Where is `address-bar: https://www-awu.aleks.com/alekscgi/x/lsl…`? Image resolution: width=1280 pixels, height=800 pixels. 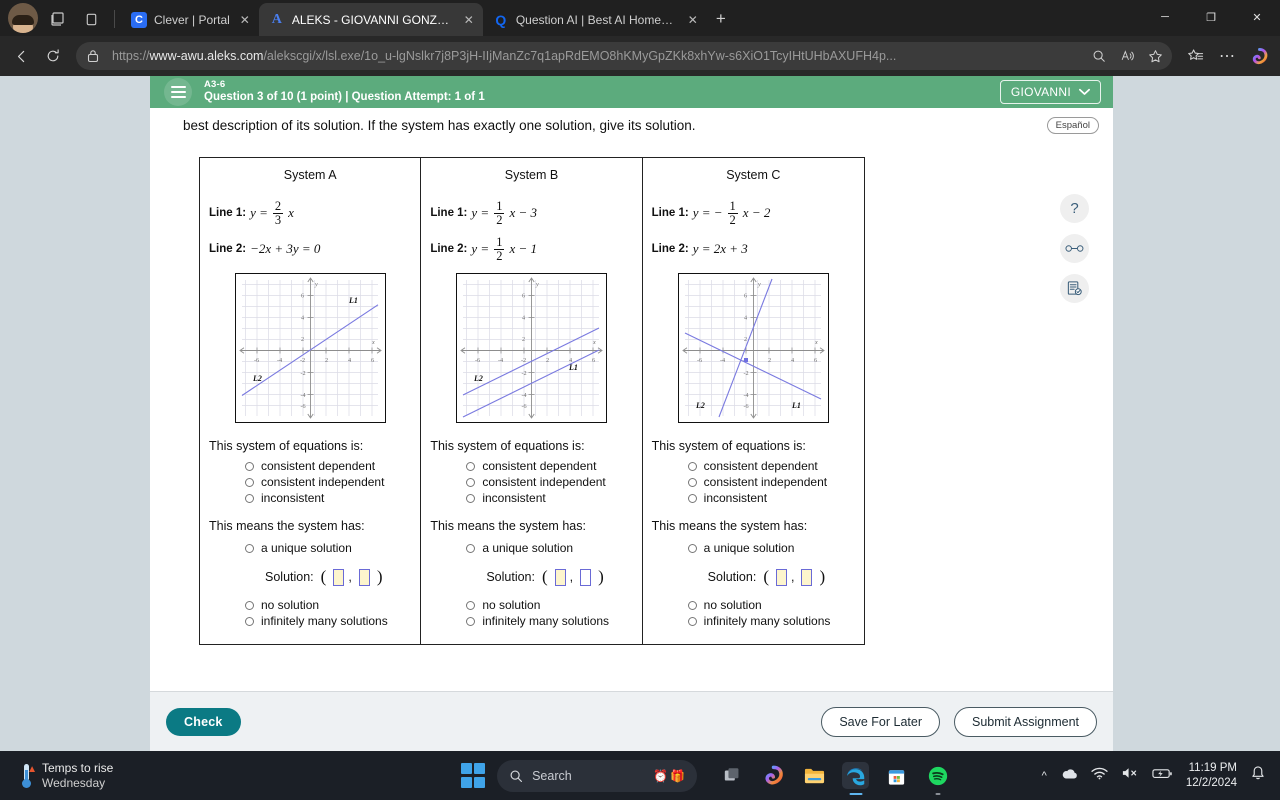
address-bar: https://www-awu.aleks.com/alekscgi/x/lsl… is located at coordinates (624, 56).